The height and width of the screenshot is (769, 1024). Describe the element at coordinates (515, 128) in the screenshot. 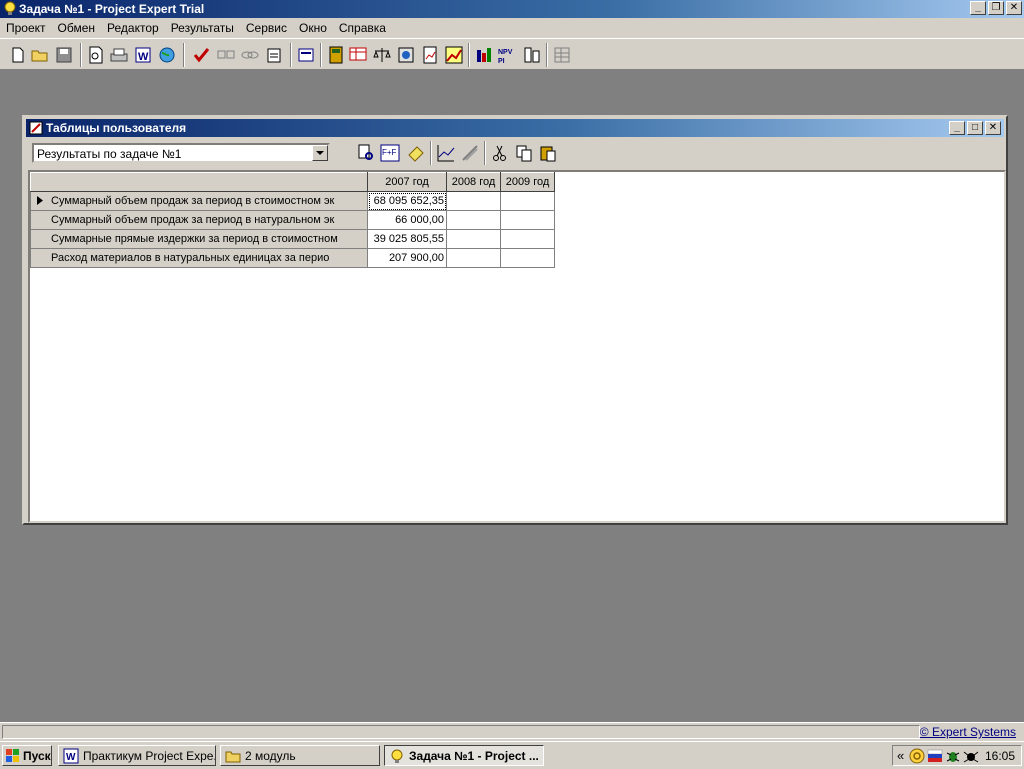

I see `child-title-bar: Таблицы пользователя _ □ ✕` at that location.